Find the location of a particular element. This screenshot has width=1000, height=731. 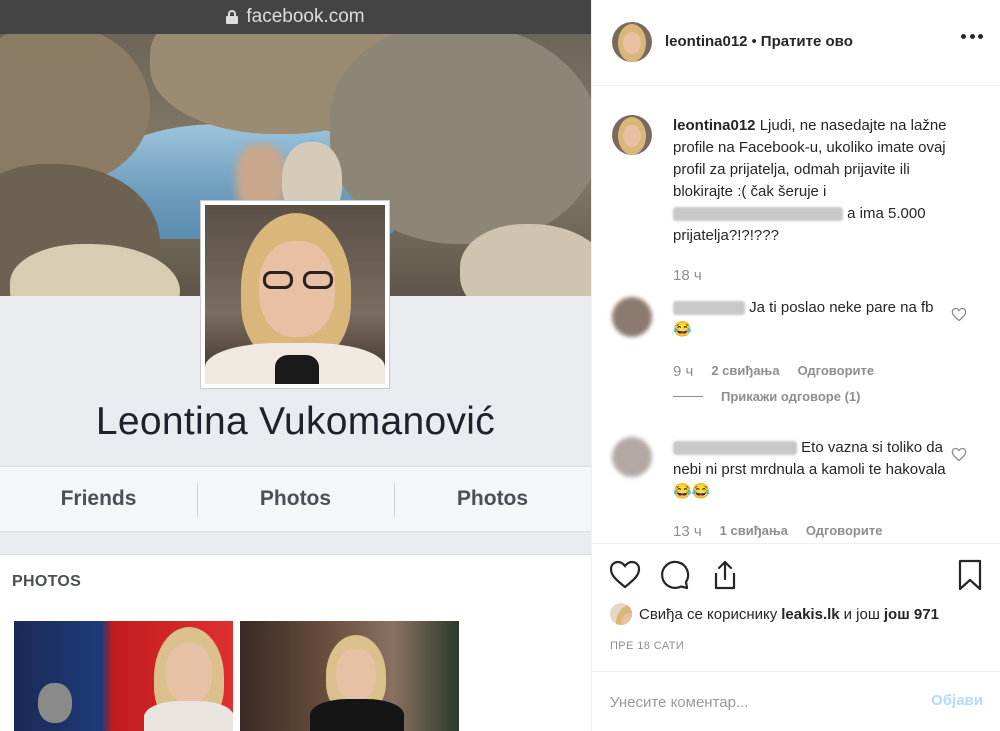

tab-photos: Photos is located at coordinates (295, 500).